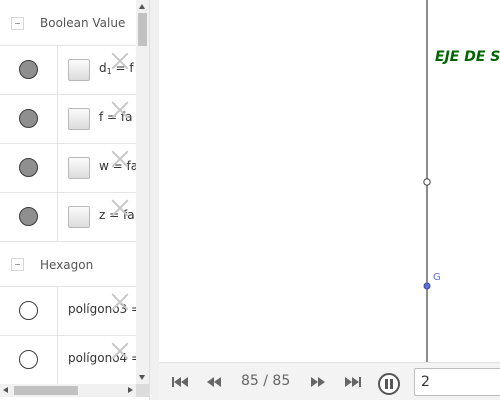  I want to click on skip-last-icon, so click(353, 382).